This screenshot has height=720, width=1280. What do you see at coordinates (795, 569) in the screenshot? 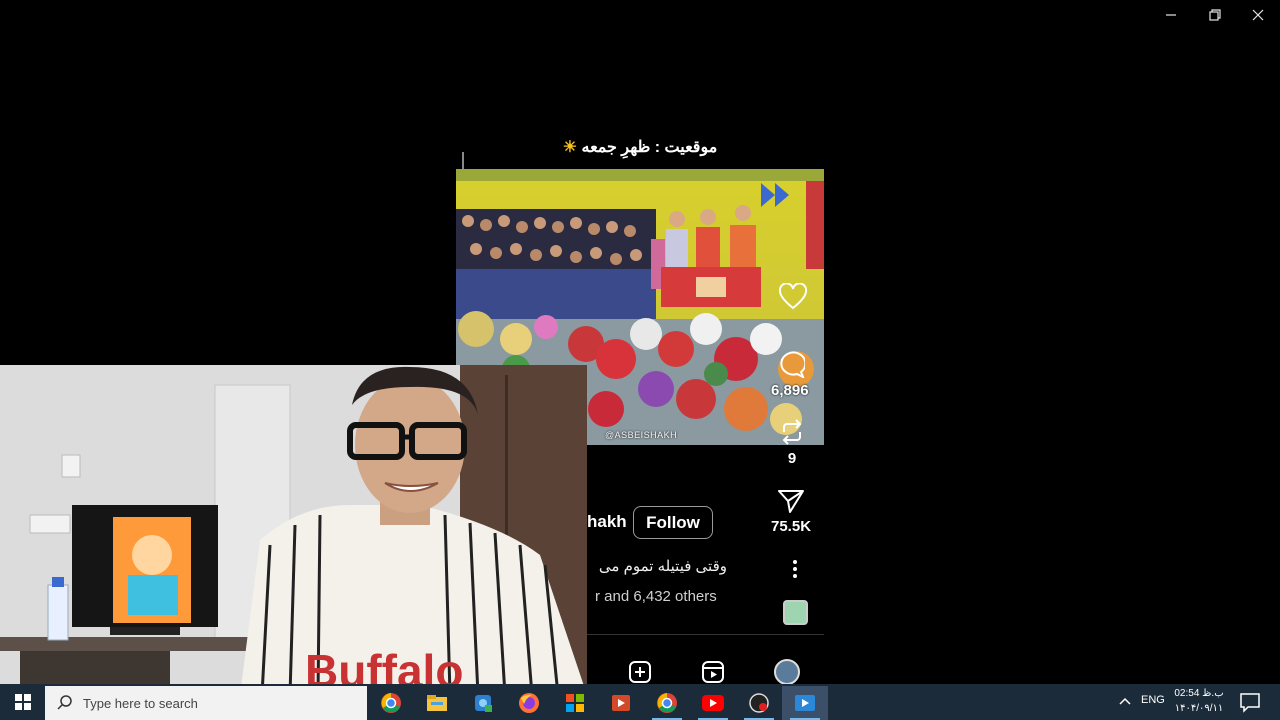
I see `more-options-icon` at bounding box center [795, 569].